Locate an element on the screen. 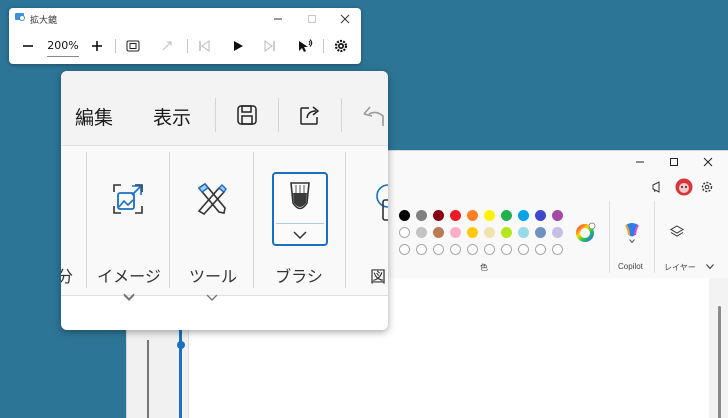 The image size is (728, 418). paint-maximize-button is located at coordinates (674, 162).